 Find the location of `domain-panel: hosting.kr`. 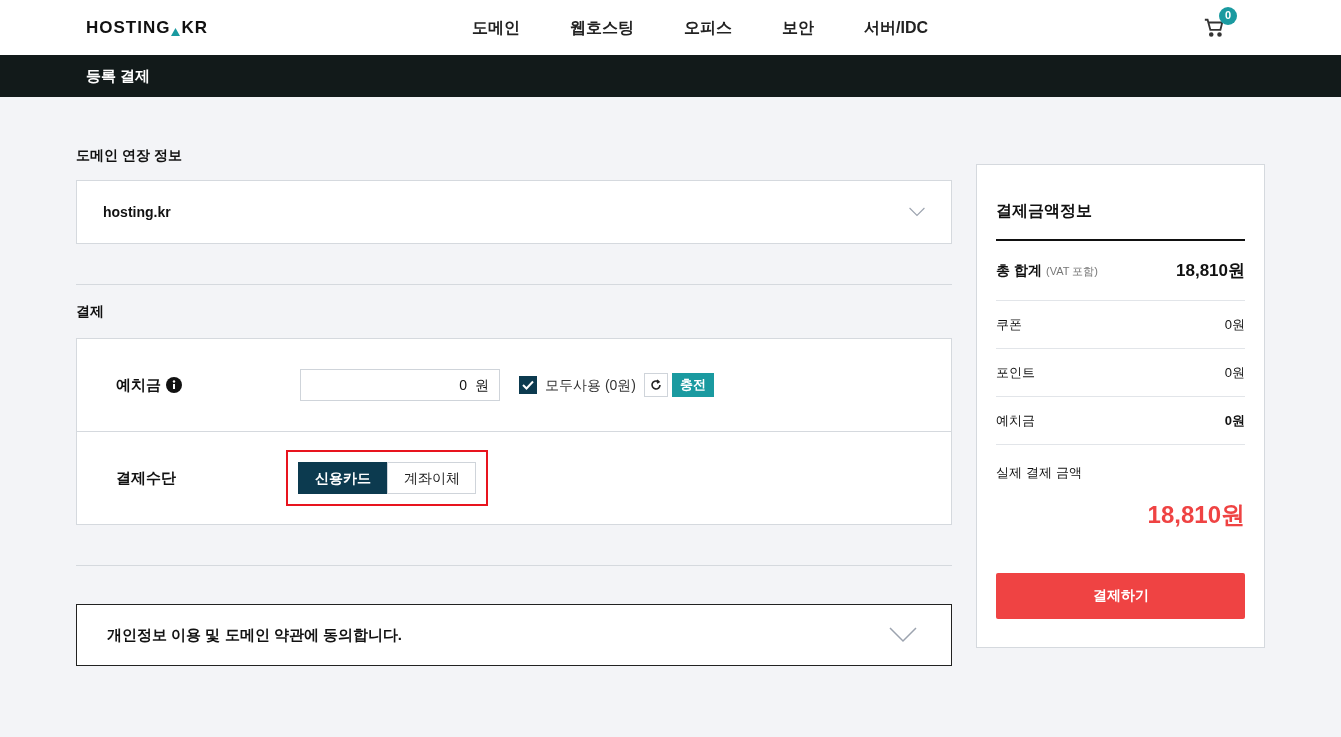

domain-panel: hosting.kr is located at coordinates (514, 212).